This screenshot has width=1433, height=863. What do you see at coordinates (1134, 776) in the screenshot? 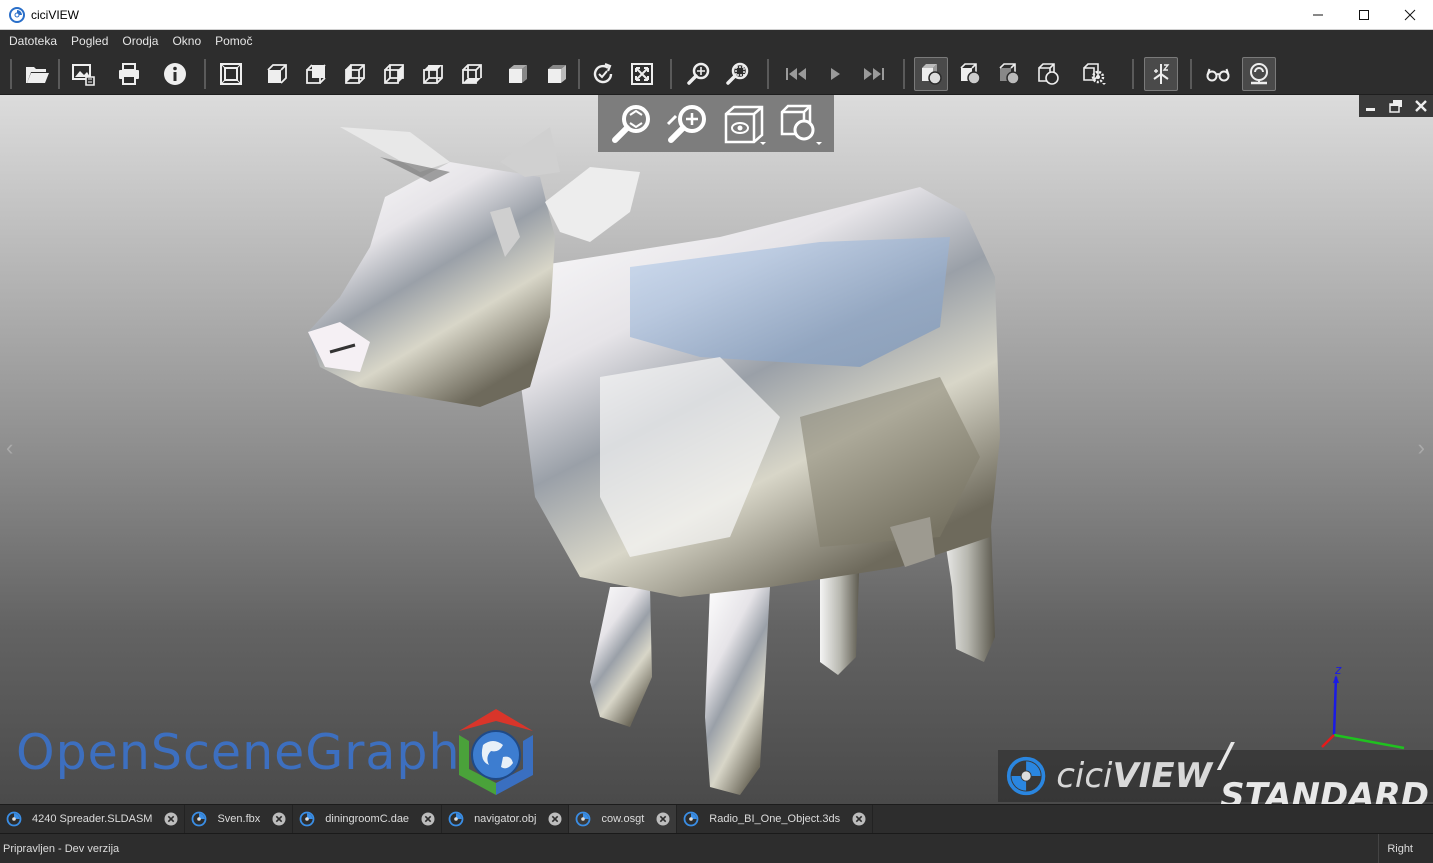
I see `brand-name: ciciVIEW` at bounding box center [1134, 776].